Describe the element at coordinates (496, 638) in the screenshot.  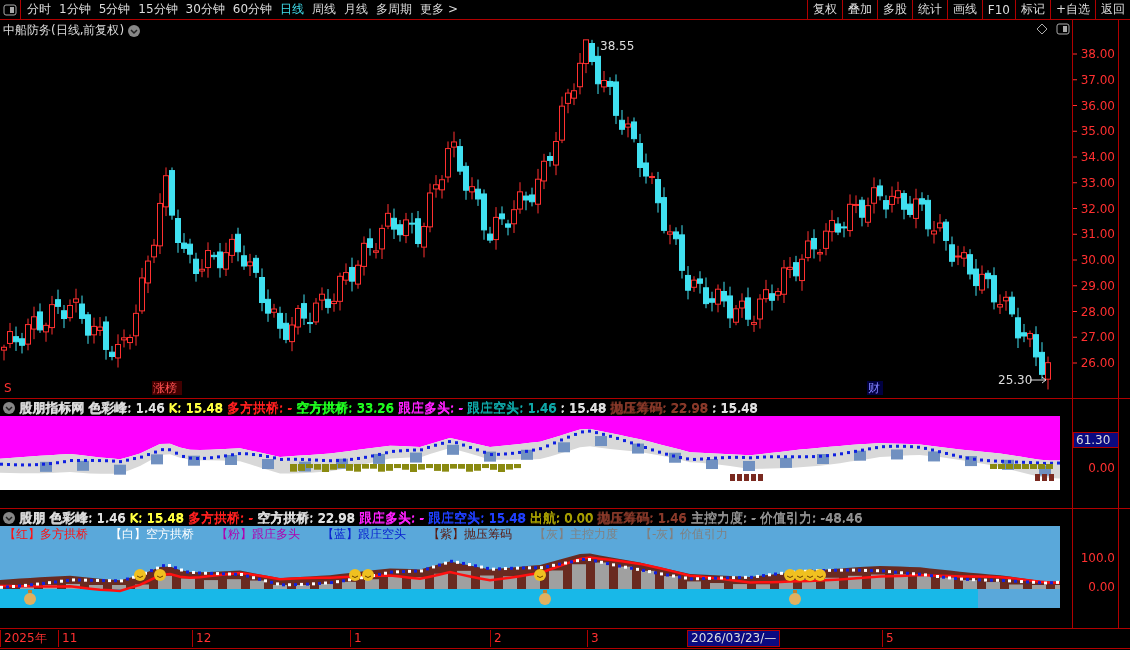
I see `date-axis-label: 2` at that location.